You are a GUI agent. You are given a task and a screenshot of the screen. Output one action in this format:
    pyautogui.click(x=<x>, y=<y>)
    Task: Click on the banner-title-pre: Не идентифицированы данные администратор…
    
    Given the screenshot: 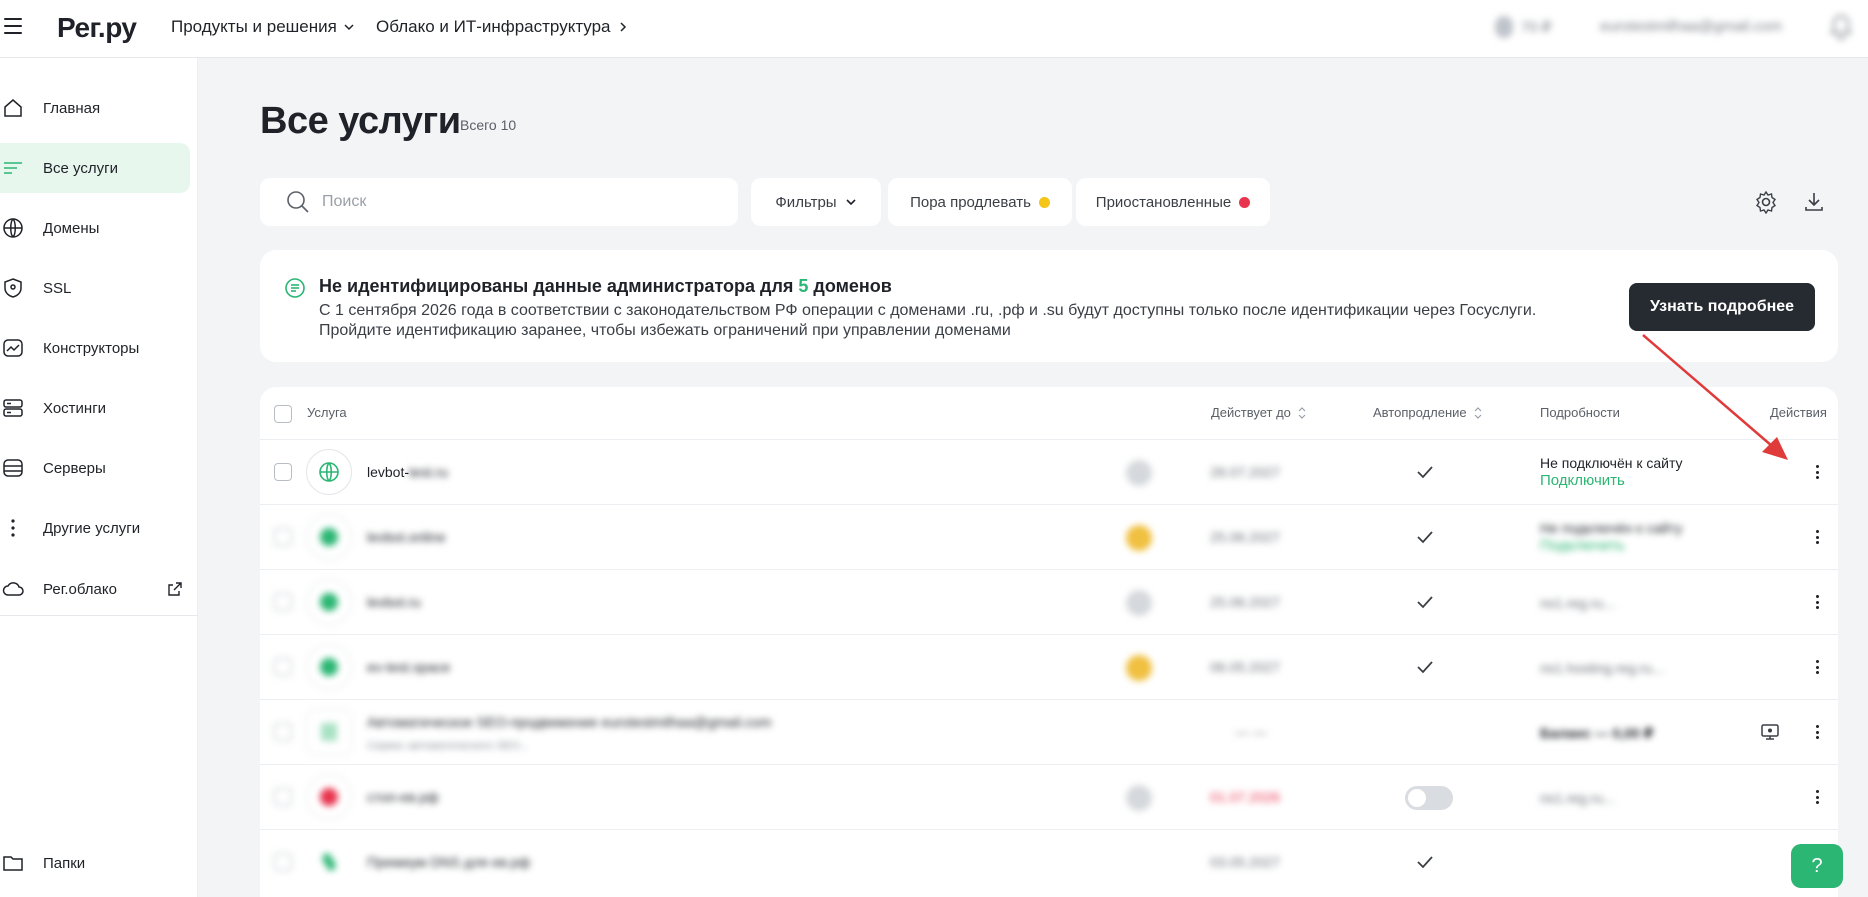 What is the action you would take?
    pyautogui.click(x=559, y=286)
    